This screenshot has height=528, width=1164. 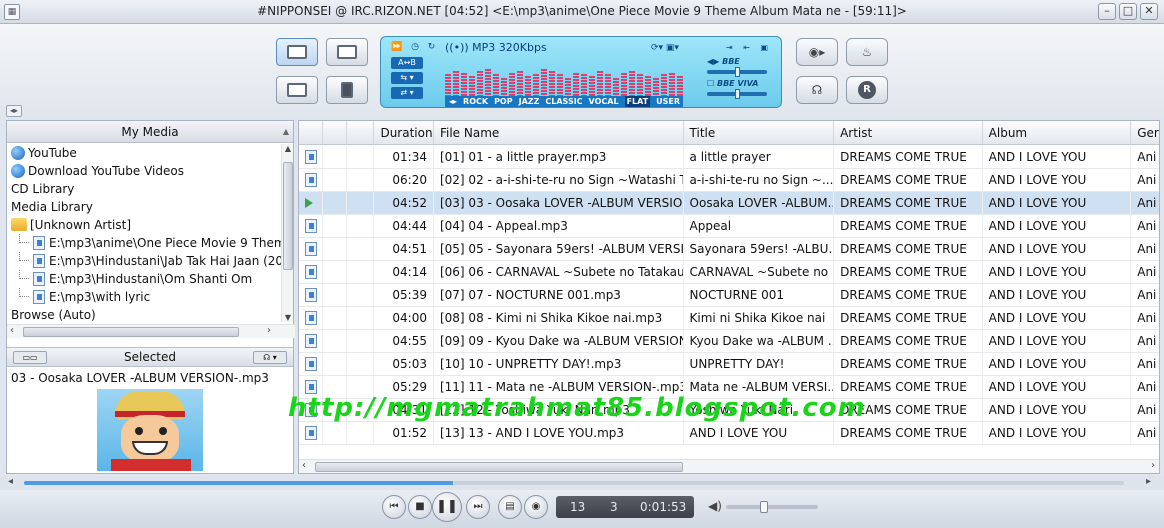 I want to click on burn-button: ♨, so click(x=867, y=52).